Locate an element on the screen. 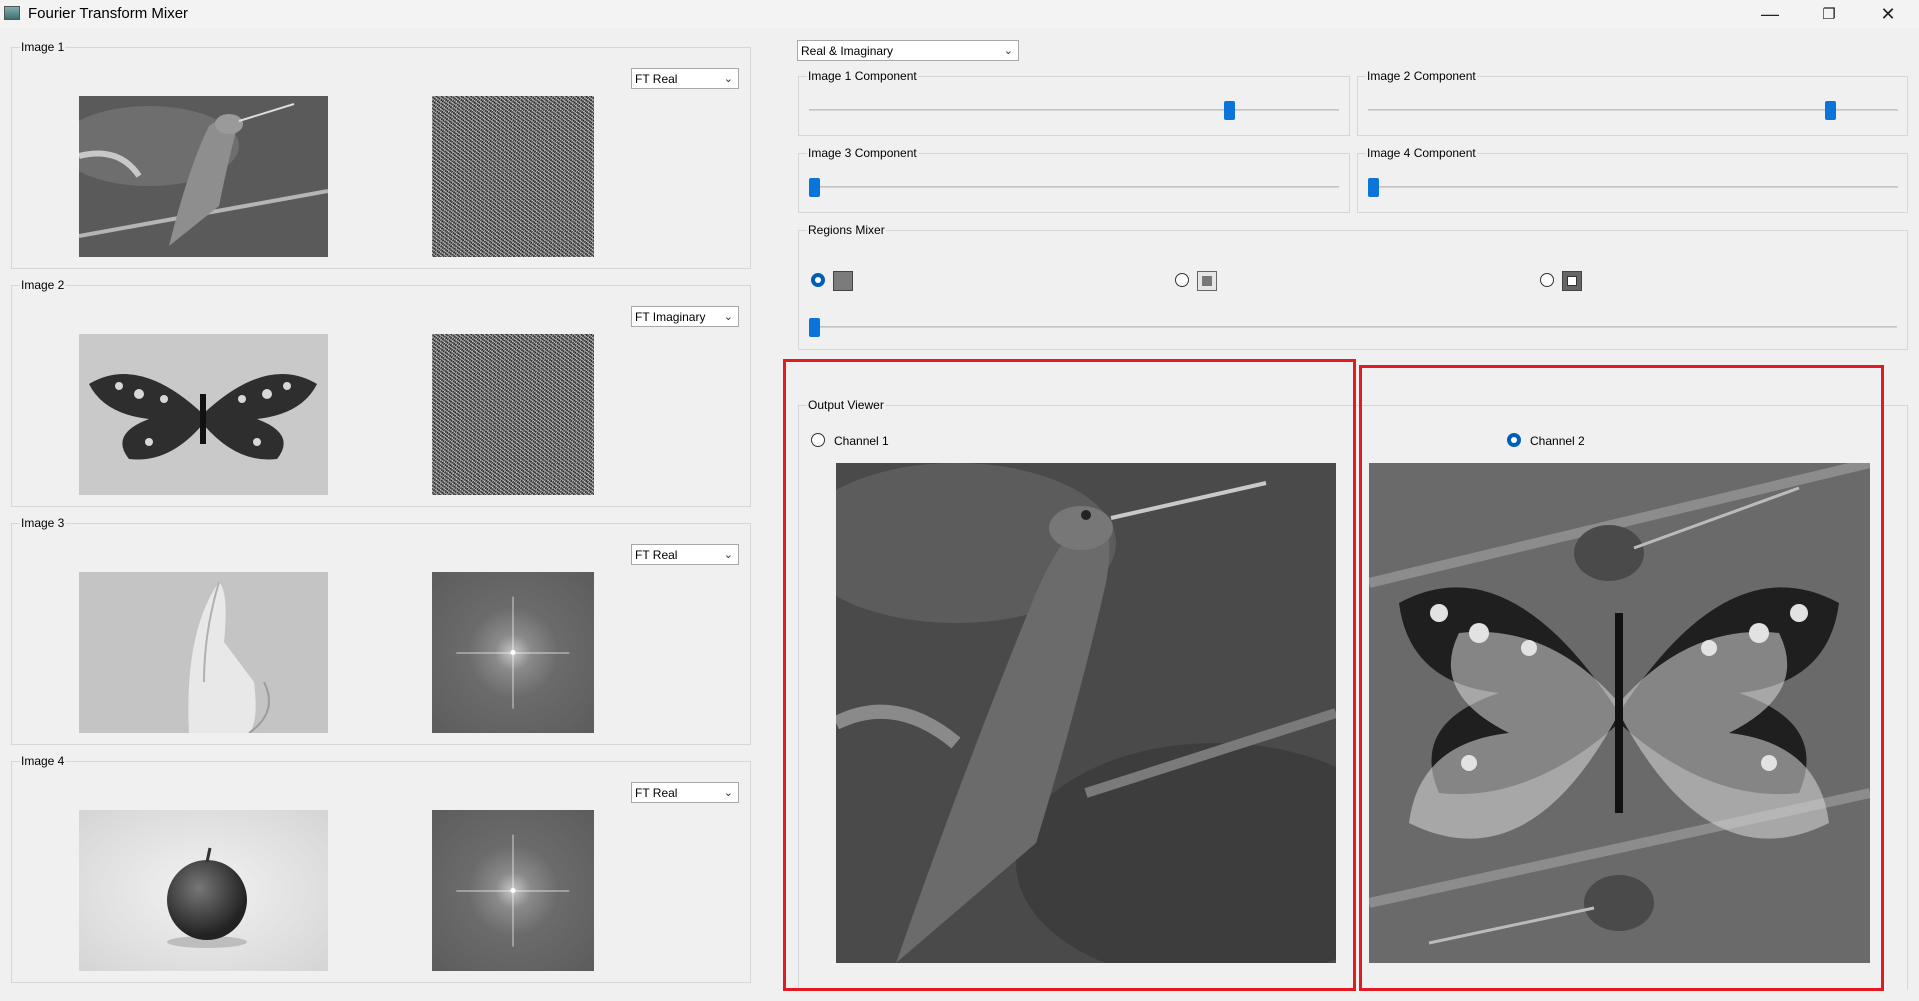 The image size is (1919, 1001). outer-square-icon is located at coordinates (1572, 281).